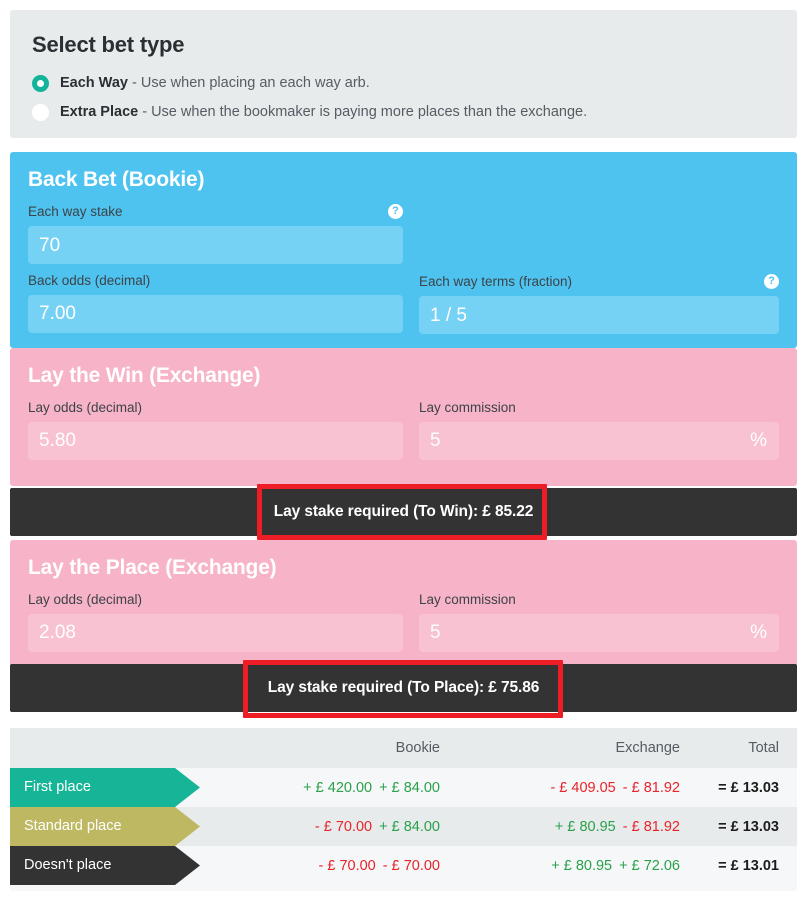 The width and height of the screenshot is (807, 901). Describe the element at coordinates (94, 83) in the screenshot. I see `bet-type-option-each-way-name: Each Way` at that location.